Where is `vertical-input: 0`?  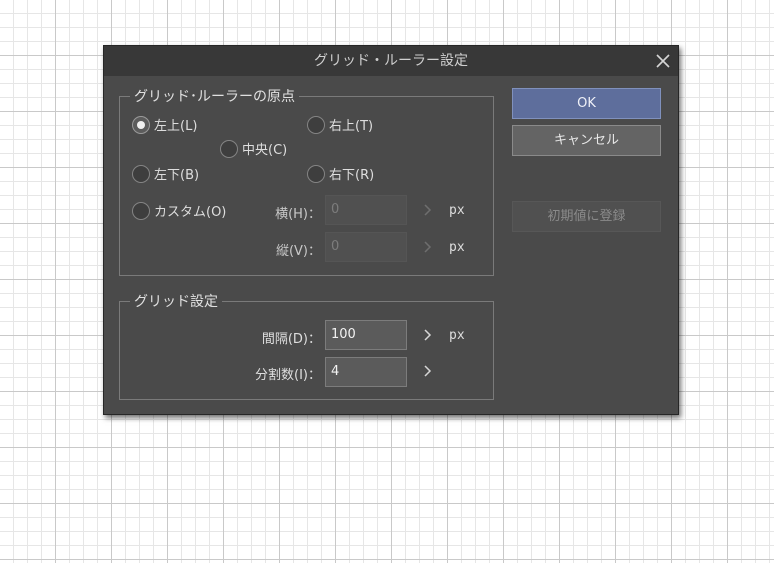 vertical-input: 0 is located at coordinates (366, 247).